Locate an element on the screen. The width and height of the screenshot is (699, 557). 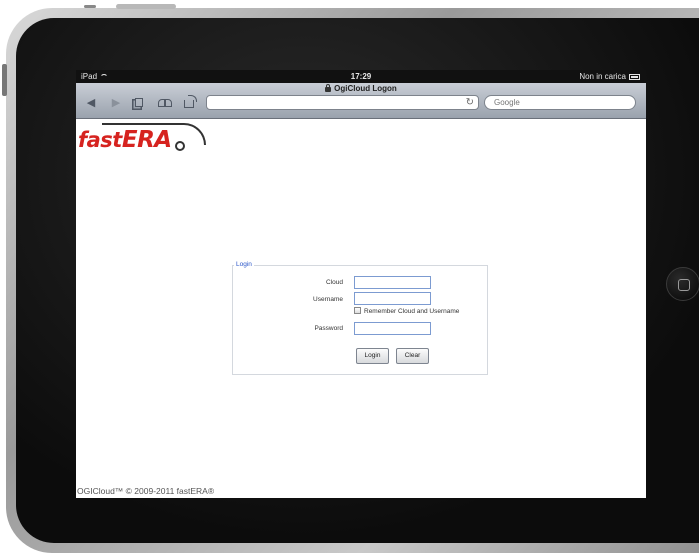
search-input is located at coordinates (564, 102).